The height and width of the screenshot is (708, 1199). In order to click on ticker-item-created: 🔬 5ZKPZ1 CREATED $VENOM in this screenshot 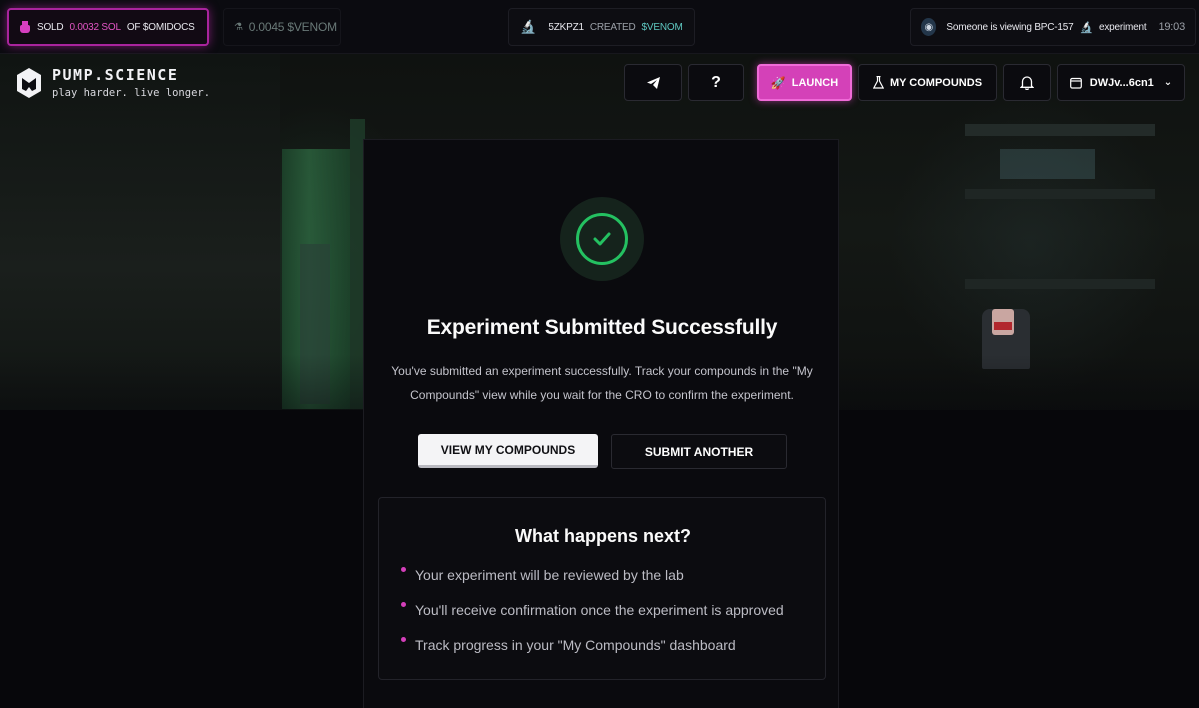, I will do `click(601, 27)`.